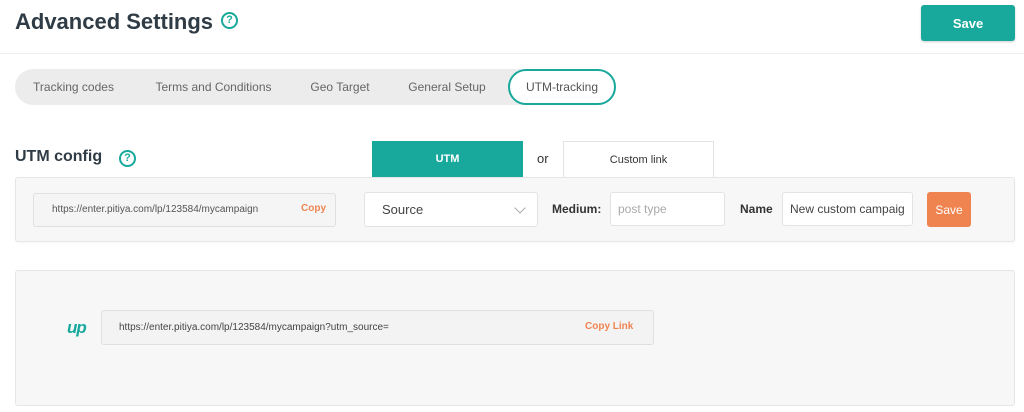 Image resolution: width=1024 pixels, height=412 pixels. I want to click on medium-input, so click(667, 209).